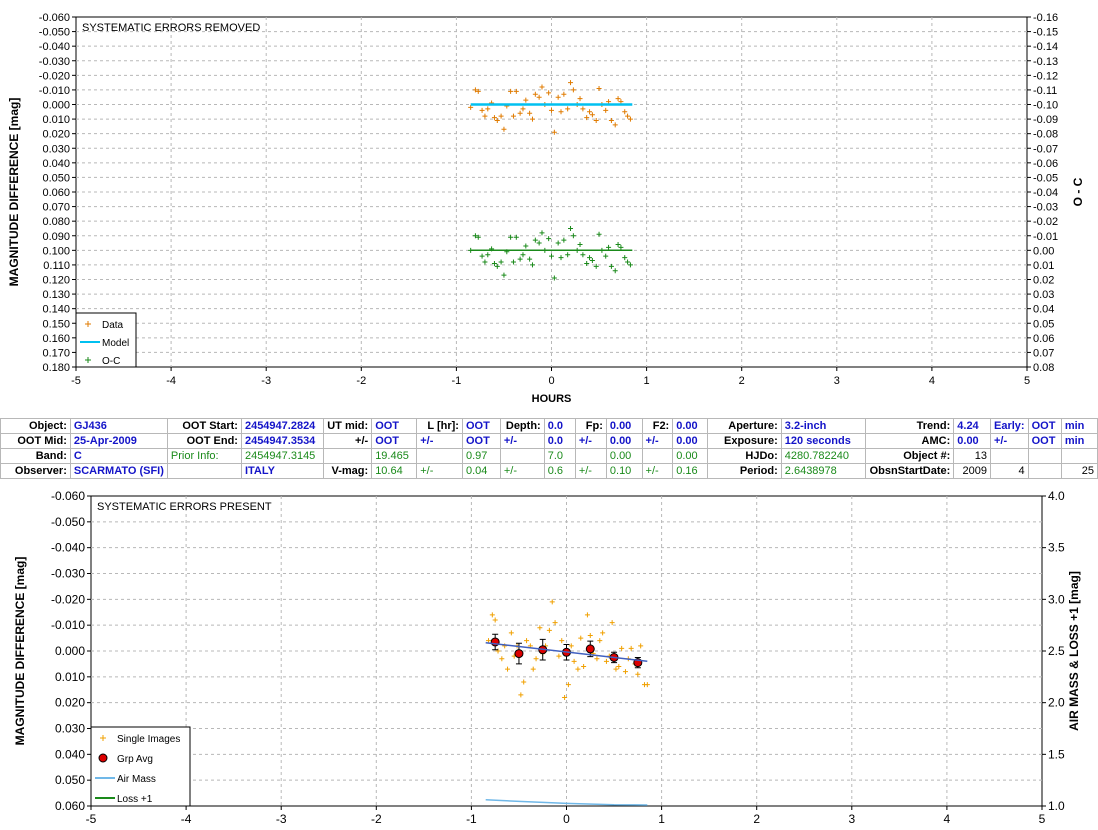 This screenshot has height=830, width=1098. I want to click on legend-label: Loss +1, so click(135, 799).